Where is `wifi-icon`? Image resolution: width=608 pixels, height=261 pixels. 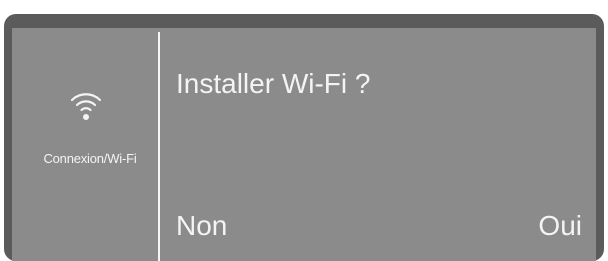 wifi-icon is located at coordinates (86, 106).